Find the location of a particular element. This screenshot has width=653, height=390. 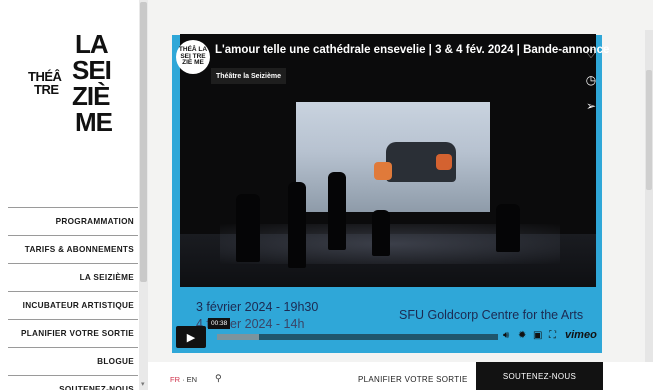

theatre-logo: THÉÂ TRE LA SEI ZIÈ ME is located at coordinates (74, 89).